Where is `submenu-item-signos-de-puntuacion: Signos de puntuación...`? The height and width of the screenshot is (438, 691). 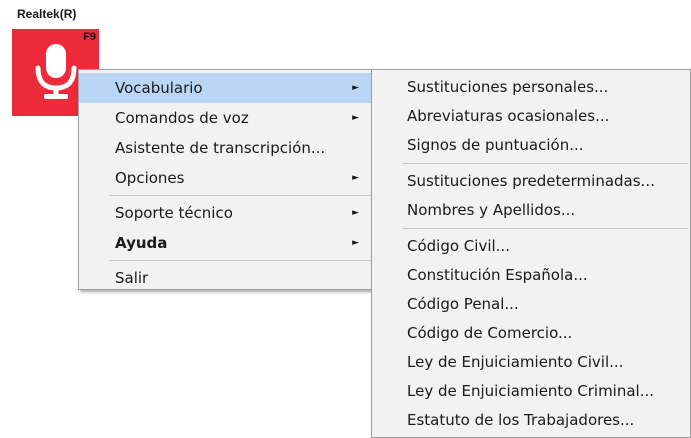 submenu-item-signos-de-puntuacion: Signos de puntuación... is located at coordinates (531, 145).